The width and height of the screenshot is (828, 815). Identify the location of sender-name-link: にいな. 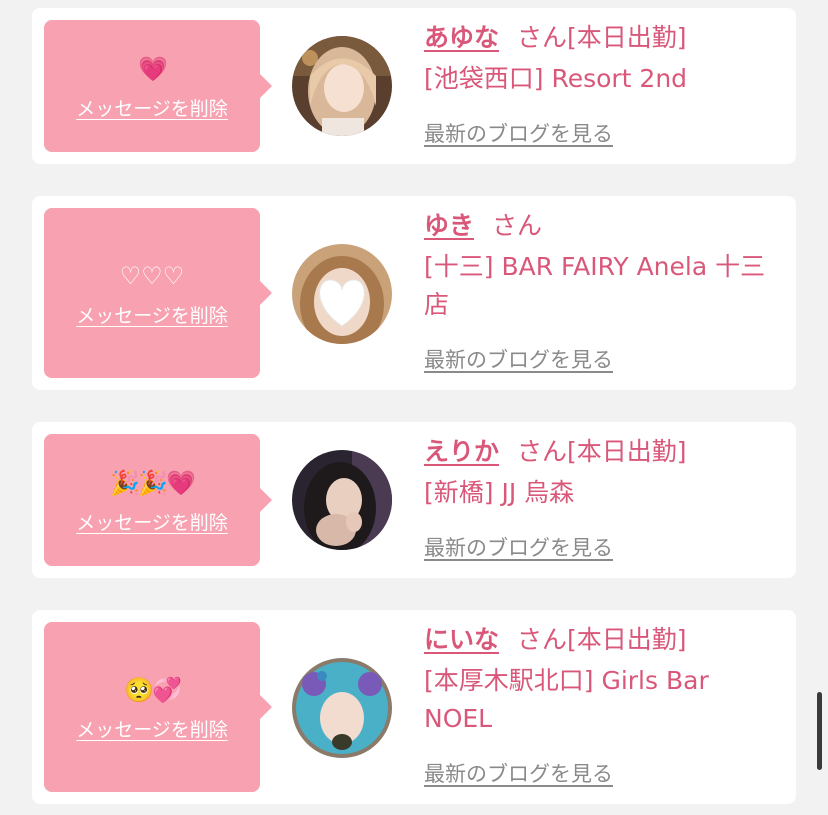
(461, 639).